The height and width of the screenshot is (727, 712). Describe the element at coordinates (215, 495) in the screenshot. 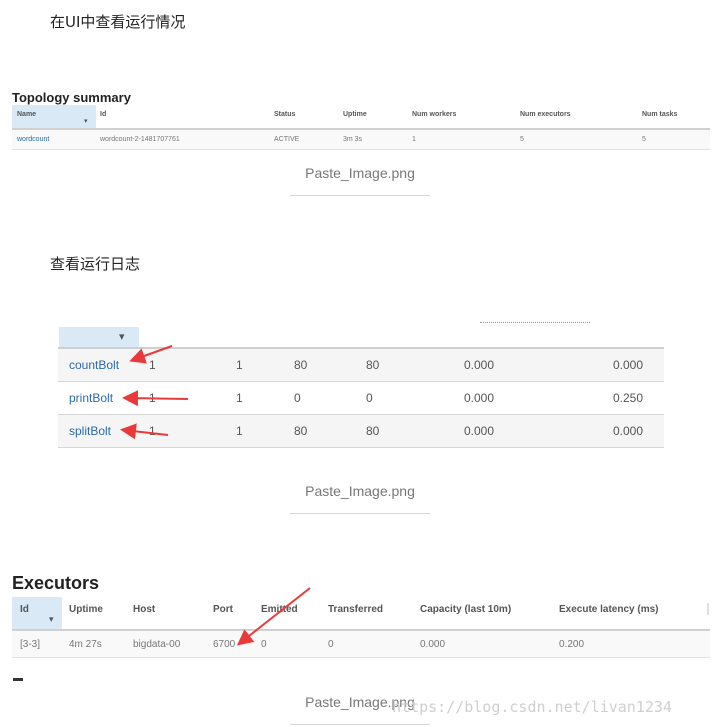

I see `annotation-arrows` at that location.